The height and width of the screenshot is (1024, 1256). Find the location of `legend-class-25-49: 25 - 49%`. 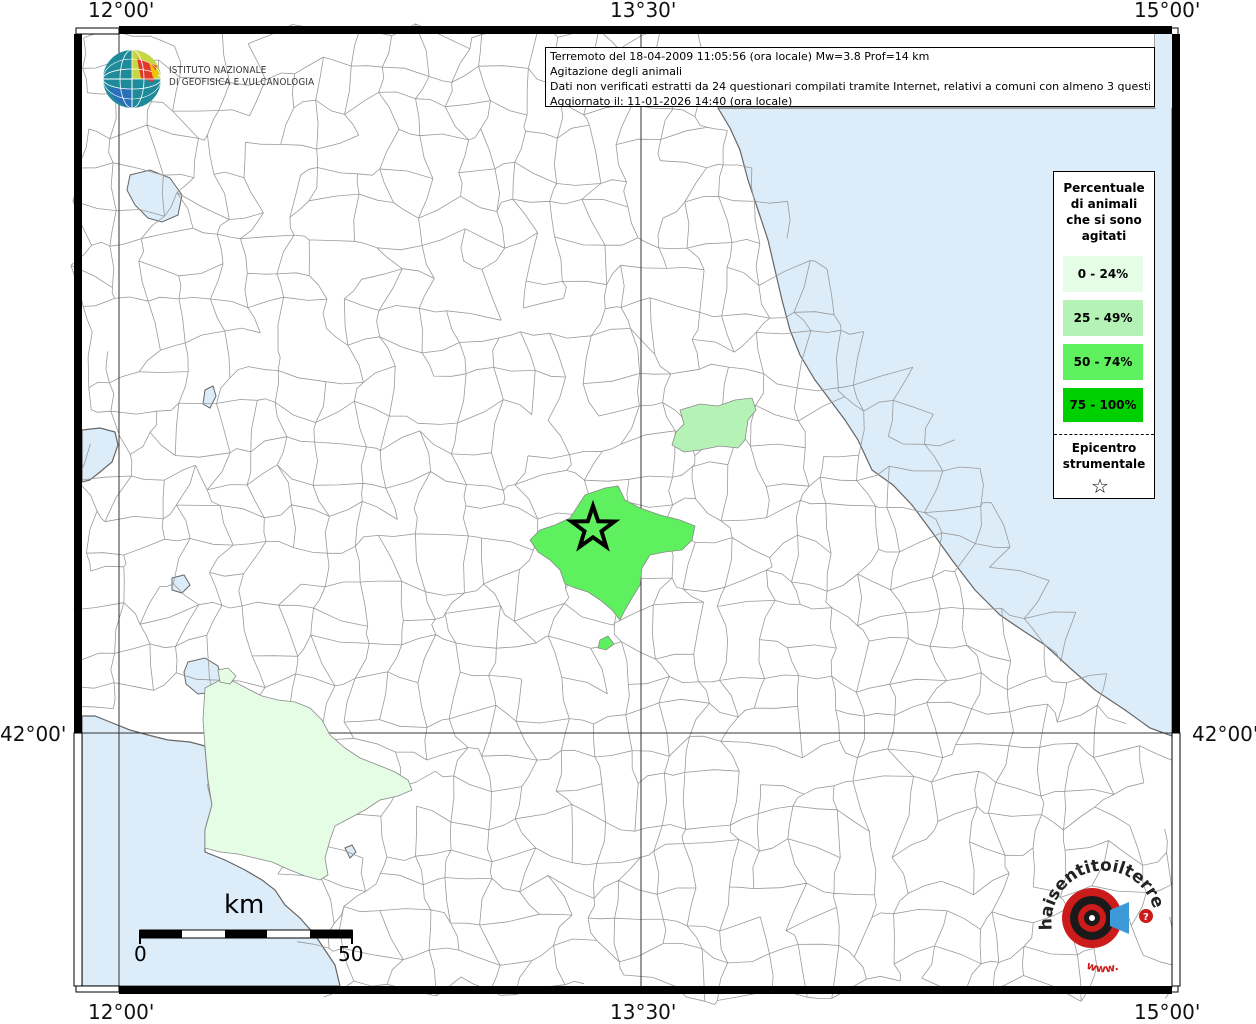

legend-class-25-49: 25 - 49% is located at coordinates (1103, 318).